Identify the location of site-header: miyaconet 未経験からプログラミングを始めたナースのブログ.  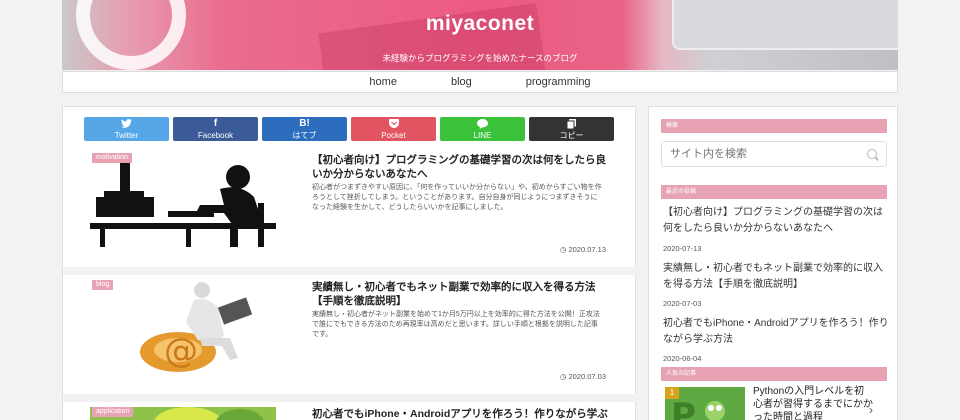
(480, 35).